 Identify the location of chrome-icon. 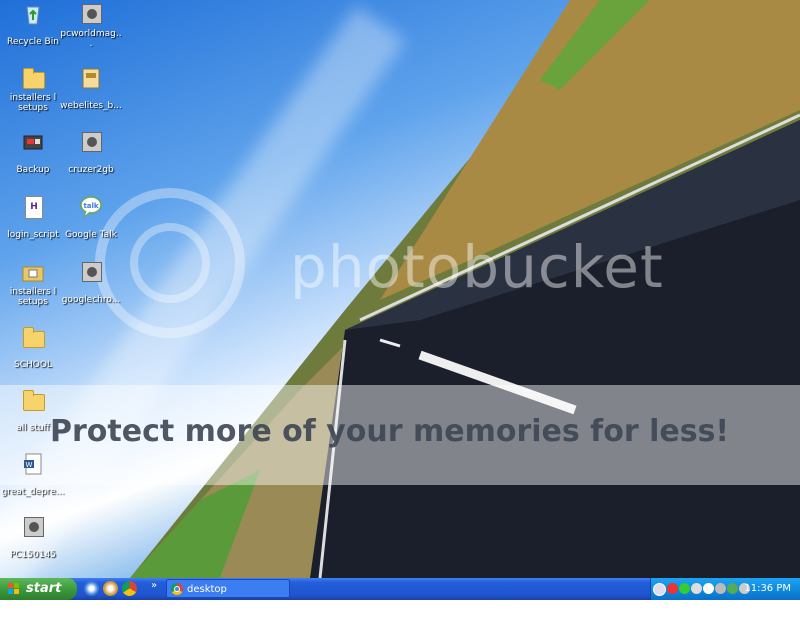
(177, 589).